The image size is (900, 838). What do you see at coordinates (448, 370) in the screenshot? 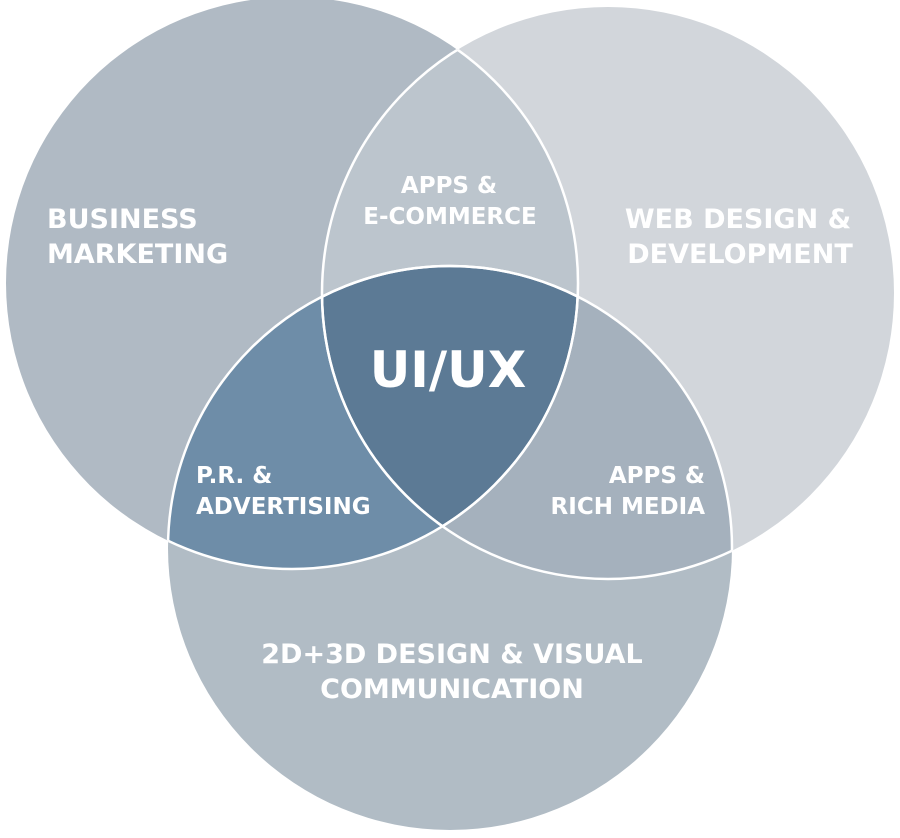
I see `label-ui-ux: UI/UX` at bounding box center [448, 370].